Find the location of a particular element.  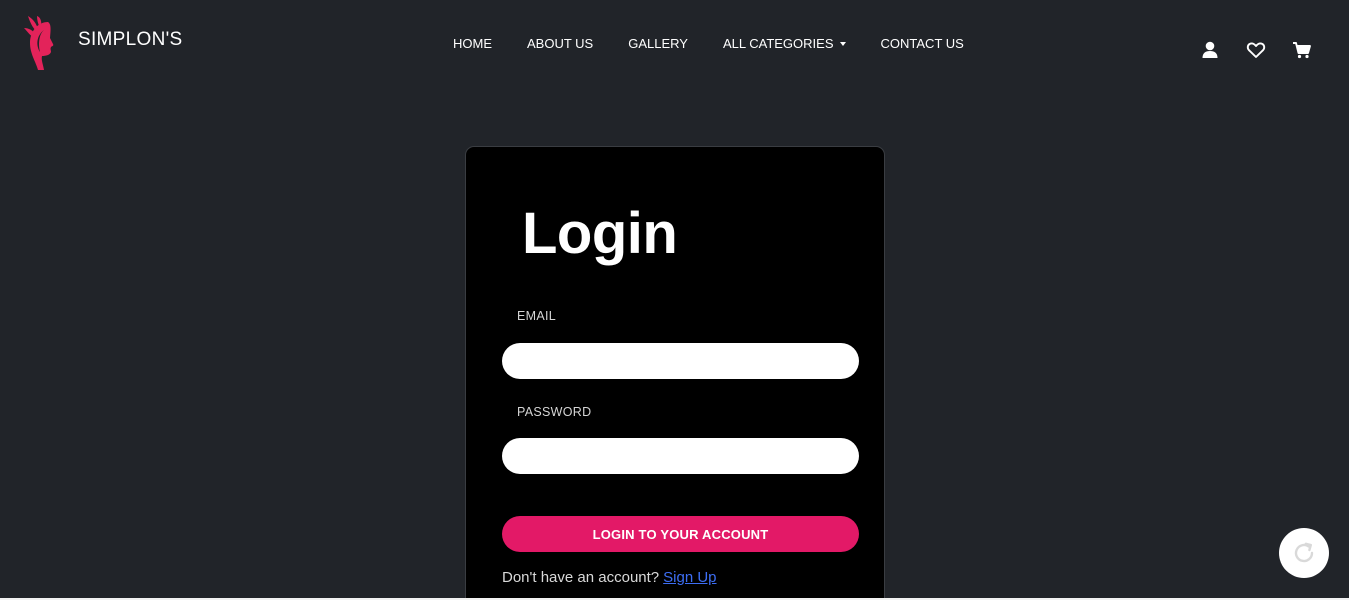

floating-refresh-button is located at coordinates (1304, 553).